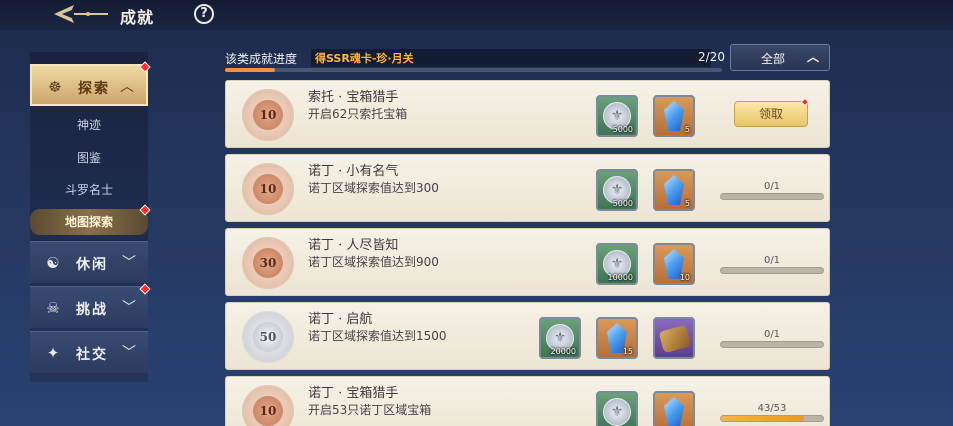 The width and height of the screenshot is (953, 426). I want to click on challenge-icon: ☠, so click(53, 308).